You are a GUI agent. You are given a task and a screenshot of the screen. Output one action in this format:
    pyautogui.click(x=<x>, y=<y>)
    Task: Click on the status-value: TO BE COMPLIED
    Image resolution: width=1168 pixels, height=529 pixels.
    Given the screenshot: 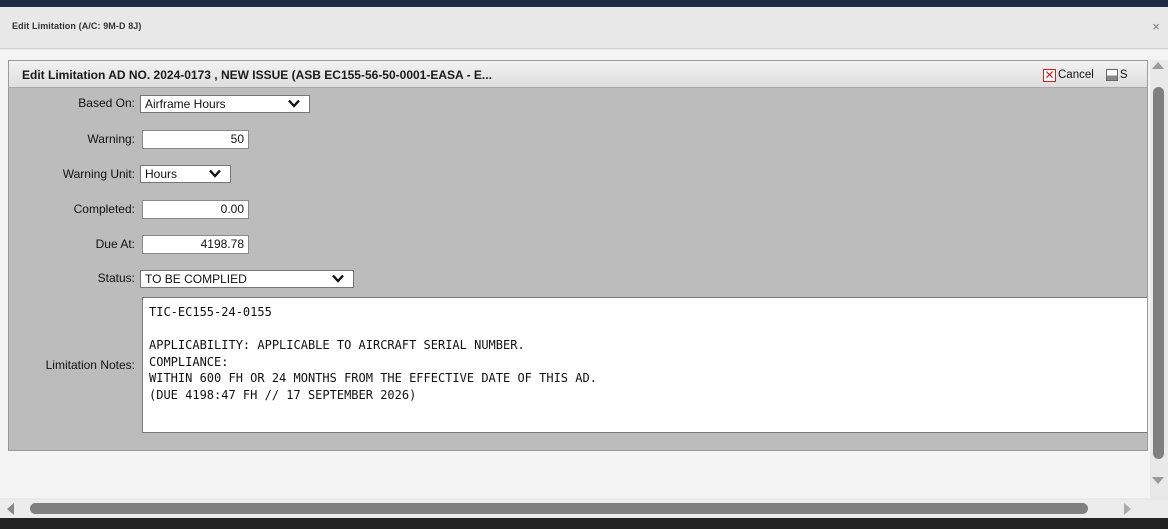 What is the action you would take?
    pyautogui.click(x=196, y=279)
    